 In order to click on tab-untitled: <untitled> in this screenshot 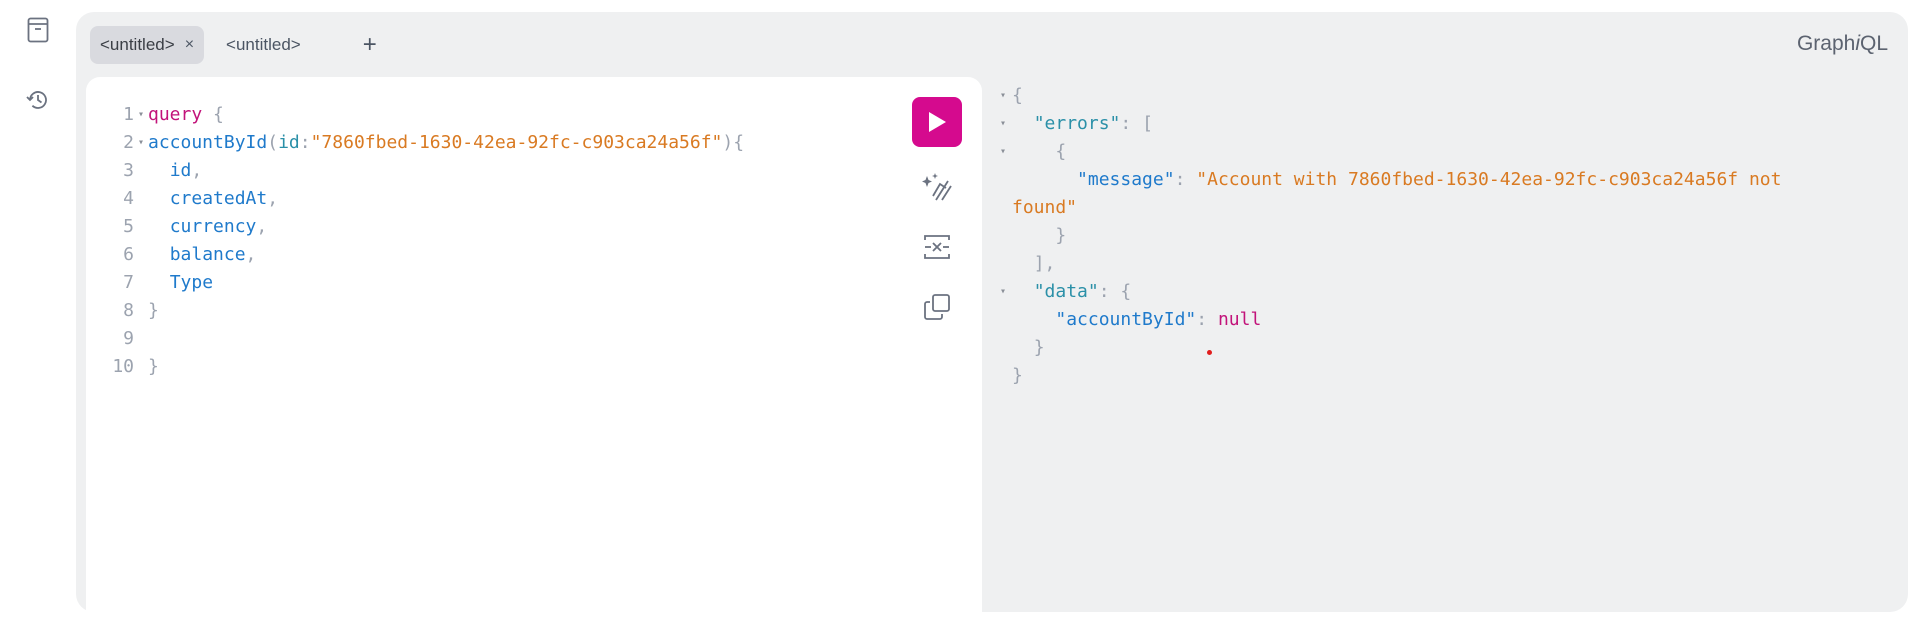, I will do `click(263, 45)`.